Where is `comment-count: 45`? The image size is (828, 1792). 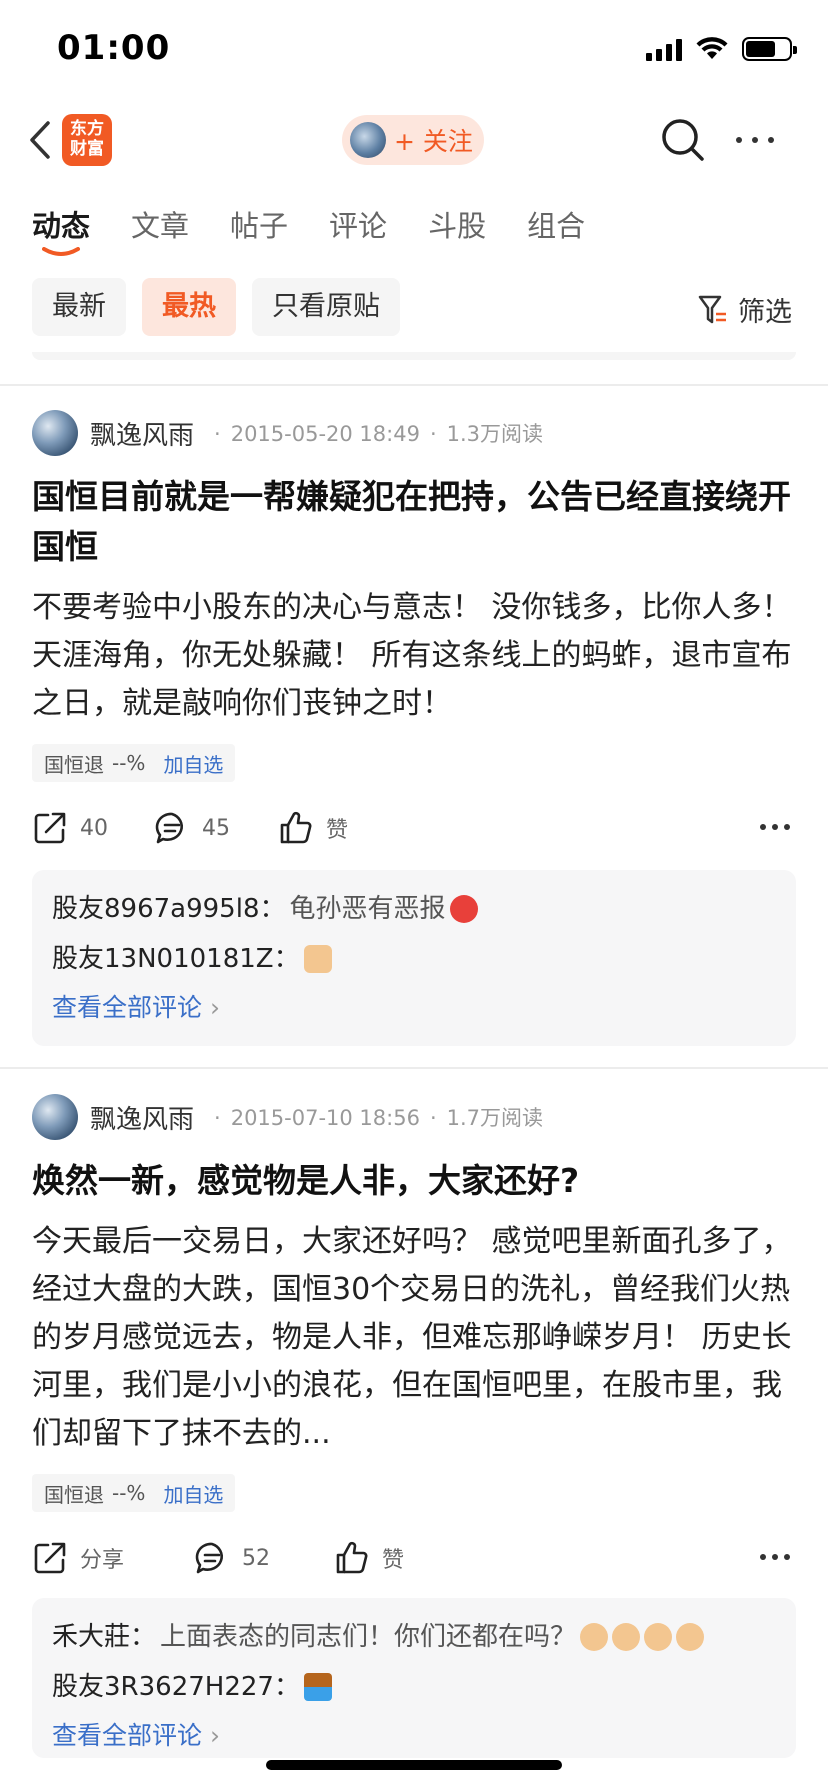
comment-count: 45 is located at coordinates (216, 828).